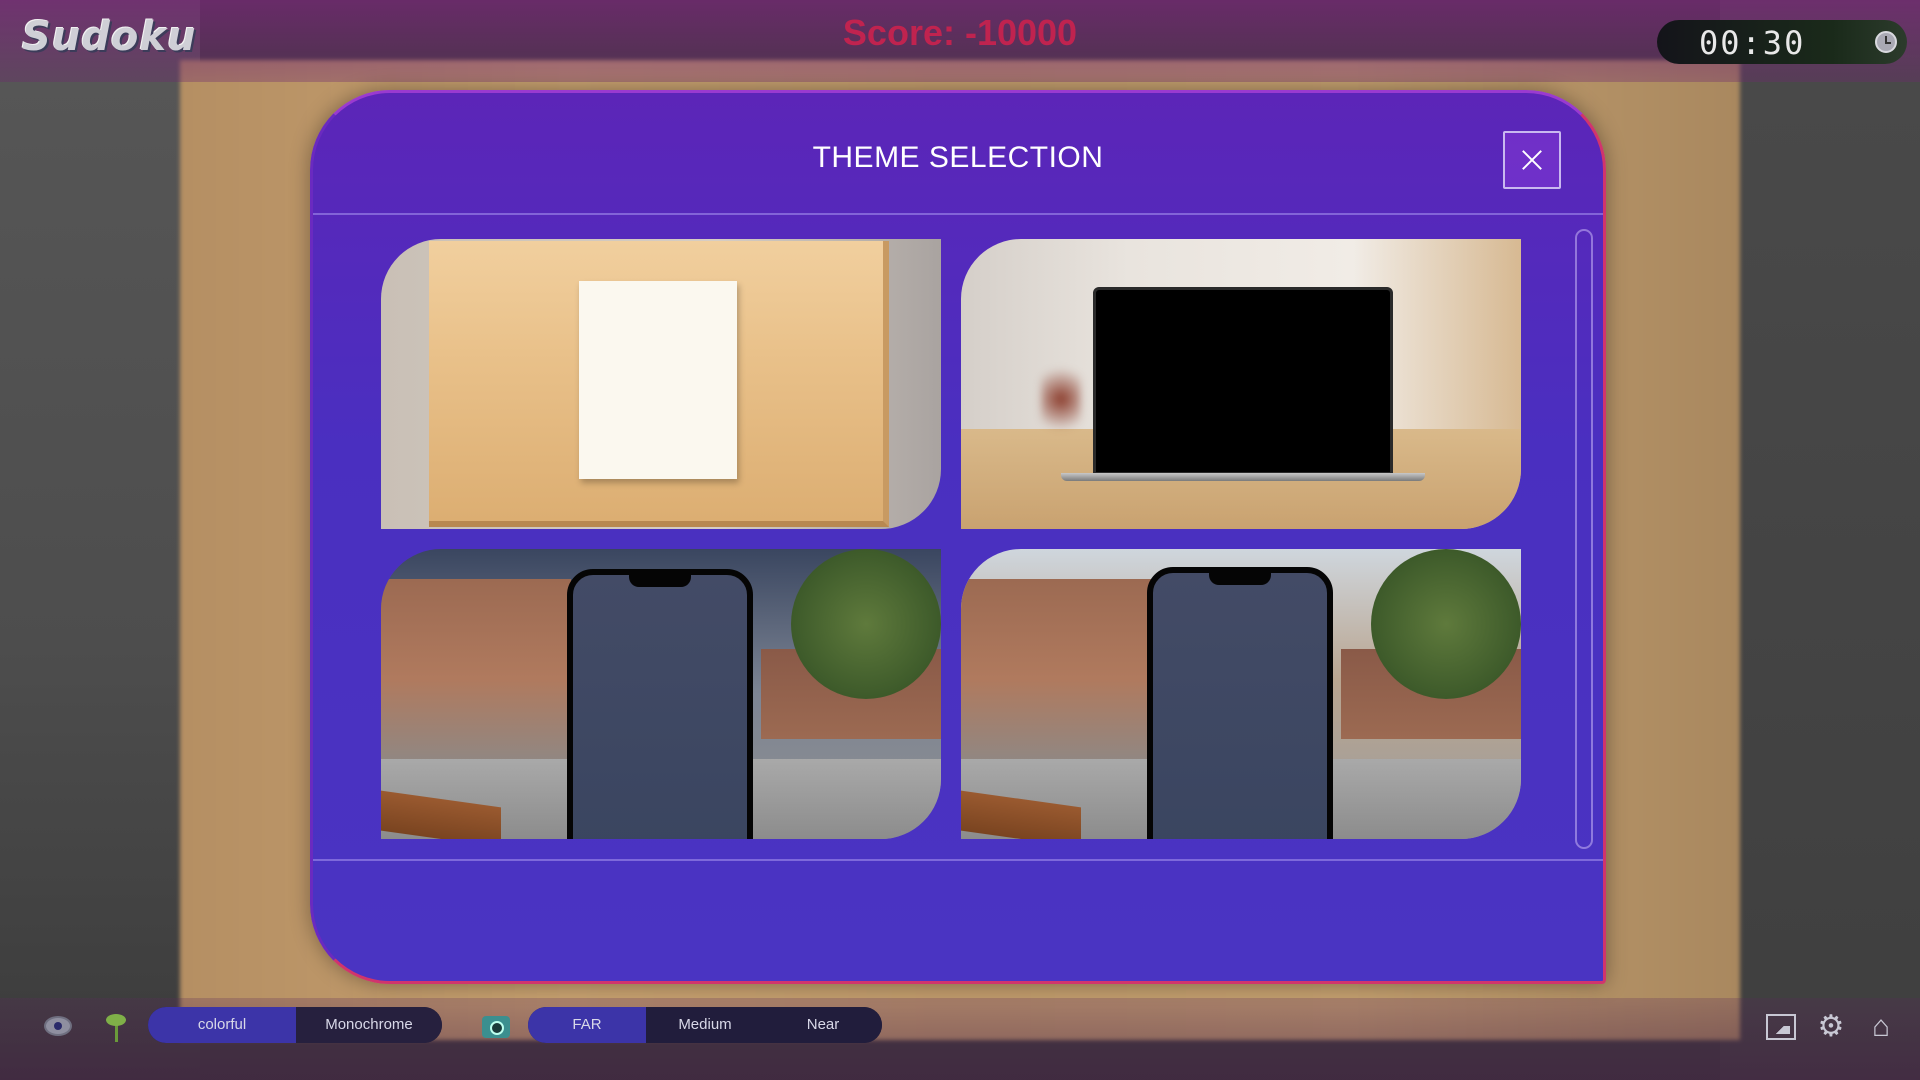 Image resolution: width=1920 pixels, height=1080 pixels. Describe the element at coordinates (1752, 43) in the screenshot. I see `timer-text: 00:30` at that location.